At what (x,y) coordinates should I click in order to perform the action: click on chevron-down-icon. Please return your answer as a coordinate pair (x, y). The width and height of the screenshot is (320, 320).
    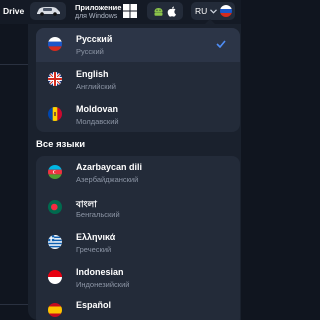
    Looking at the image, I should click on (214, 11).